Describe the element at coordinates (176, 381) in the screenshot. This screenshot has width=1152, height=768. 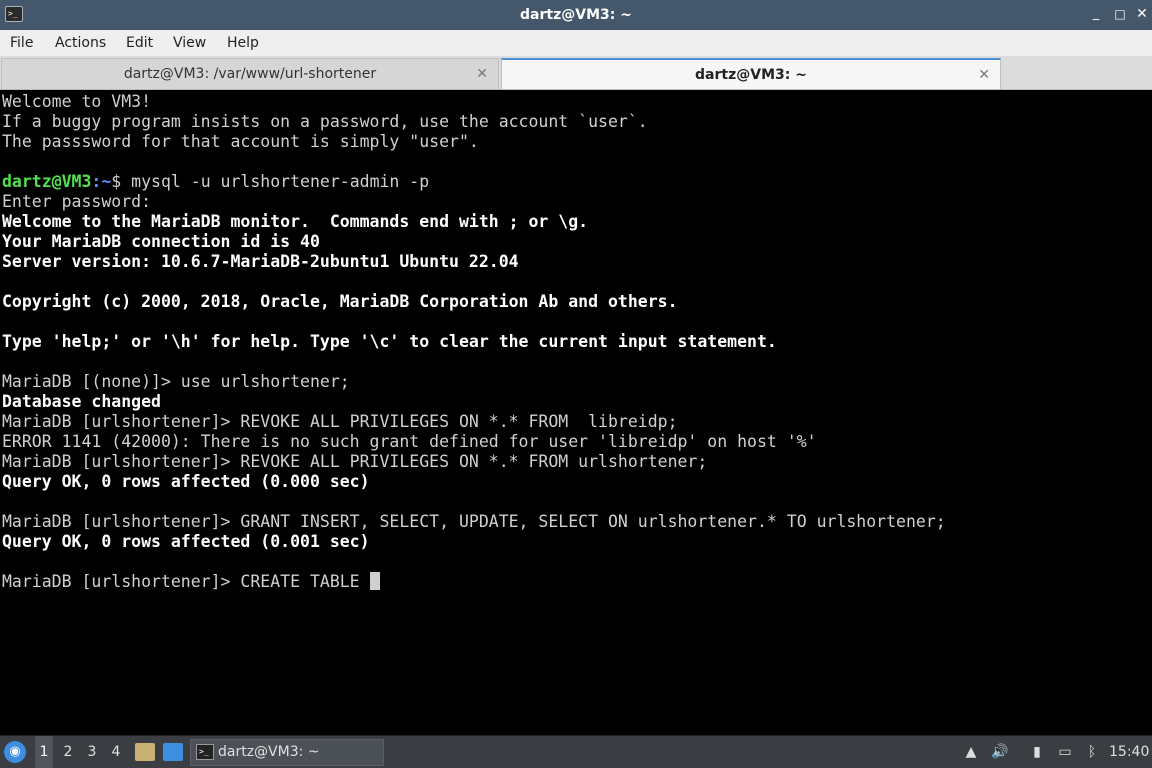
I see `terminal-line: MariaDB [(none)]> use urlshortener;` at that location.